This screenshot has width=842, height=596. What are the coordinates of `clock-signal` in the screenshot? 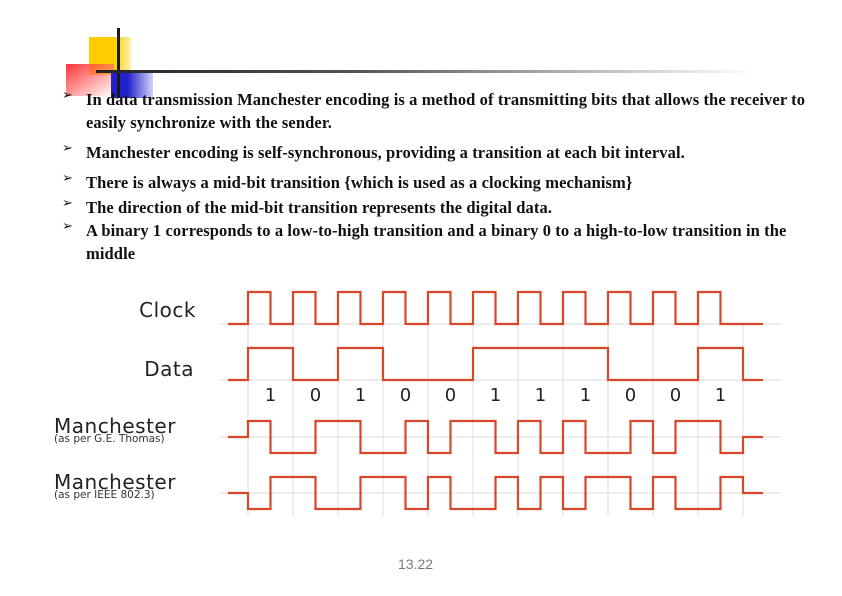 It's located at (495, 308).